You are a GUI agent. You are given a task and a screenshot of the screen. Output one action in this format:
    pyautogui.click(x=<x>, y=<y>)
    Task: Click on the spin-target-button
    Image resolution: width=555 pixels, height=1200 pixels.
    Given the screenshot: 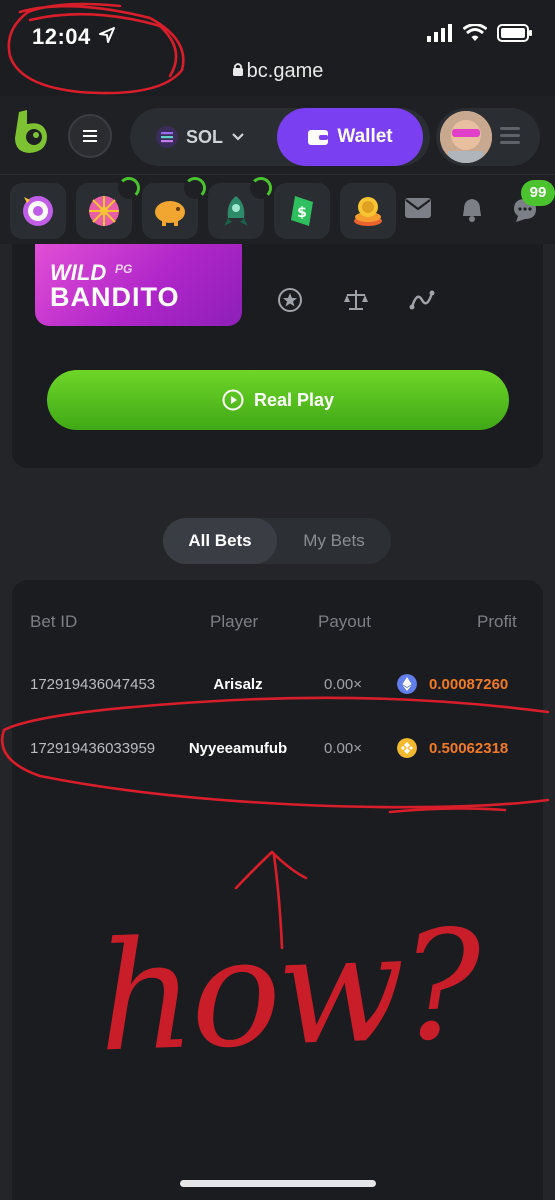 What is the action you would take?
    pyautogui.click(x=38, y=211)
    